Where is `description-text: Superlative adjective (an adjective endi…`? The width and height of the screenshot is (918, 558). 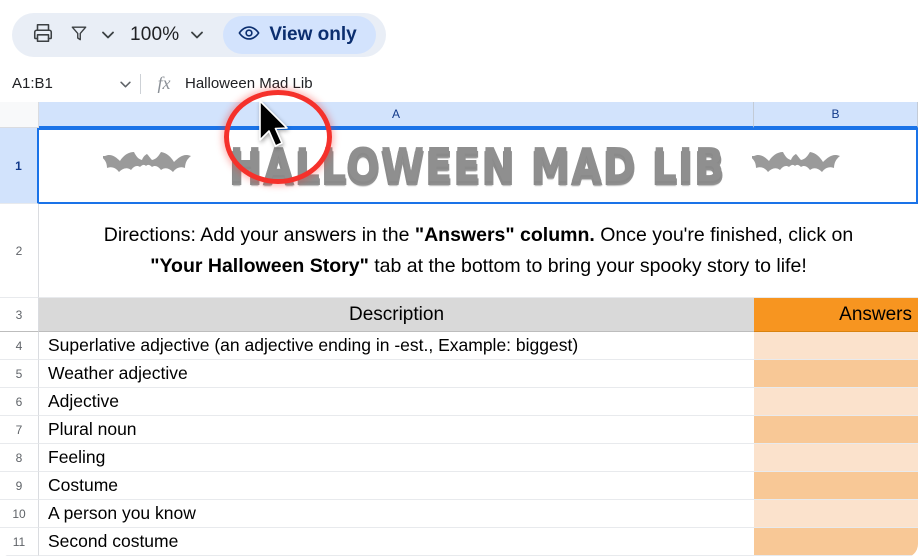
description-text: Superlative adjective (an adjective endi… is located at coordinates (313, 345).